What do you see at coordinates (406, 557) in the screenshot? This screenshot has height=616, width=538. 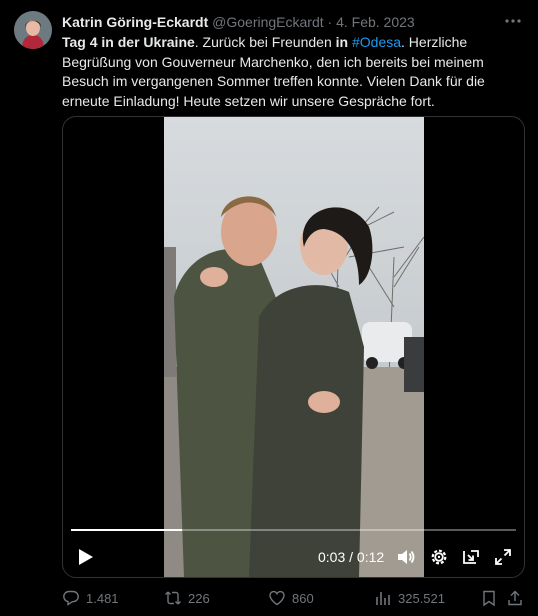 I see `volume-icon` at bounding box center [406, 557].